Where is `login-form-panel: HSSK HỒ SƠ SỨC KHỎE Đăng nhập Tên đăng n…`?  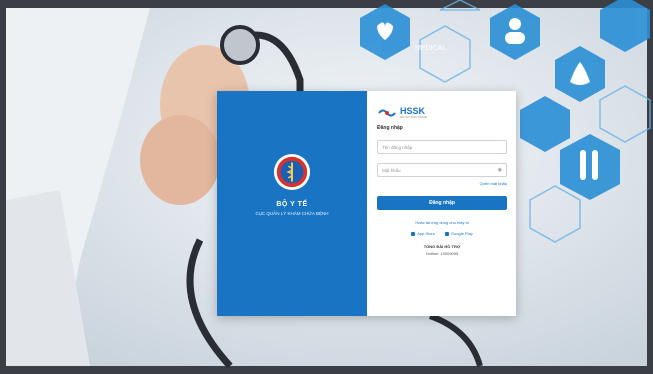 login-form-panel: HSSK HỒ SƠ SỨC KHỎE Đăng nhập Tên đăng n… is located at coordinates (441, 203).